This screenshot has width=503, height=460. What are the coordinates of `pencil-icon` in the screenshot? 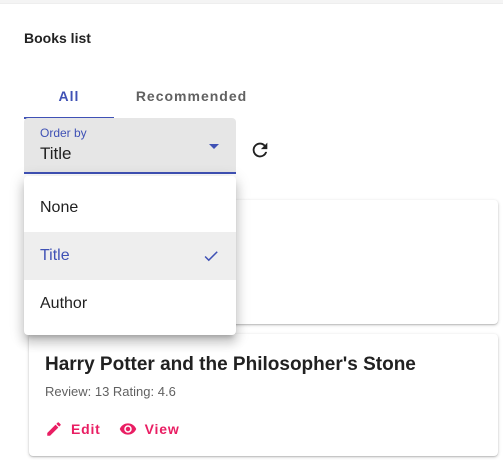 It's located at (54, 429).